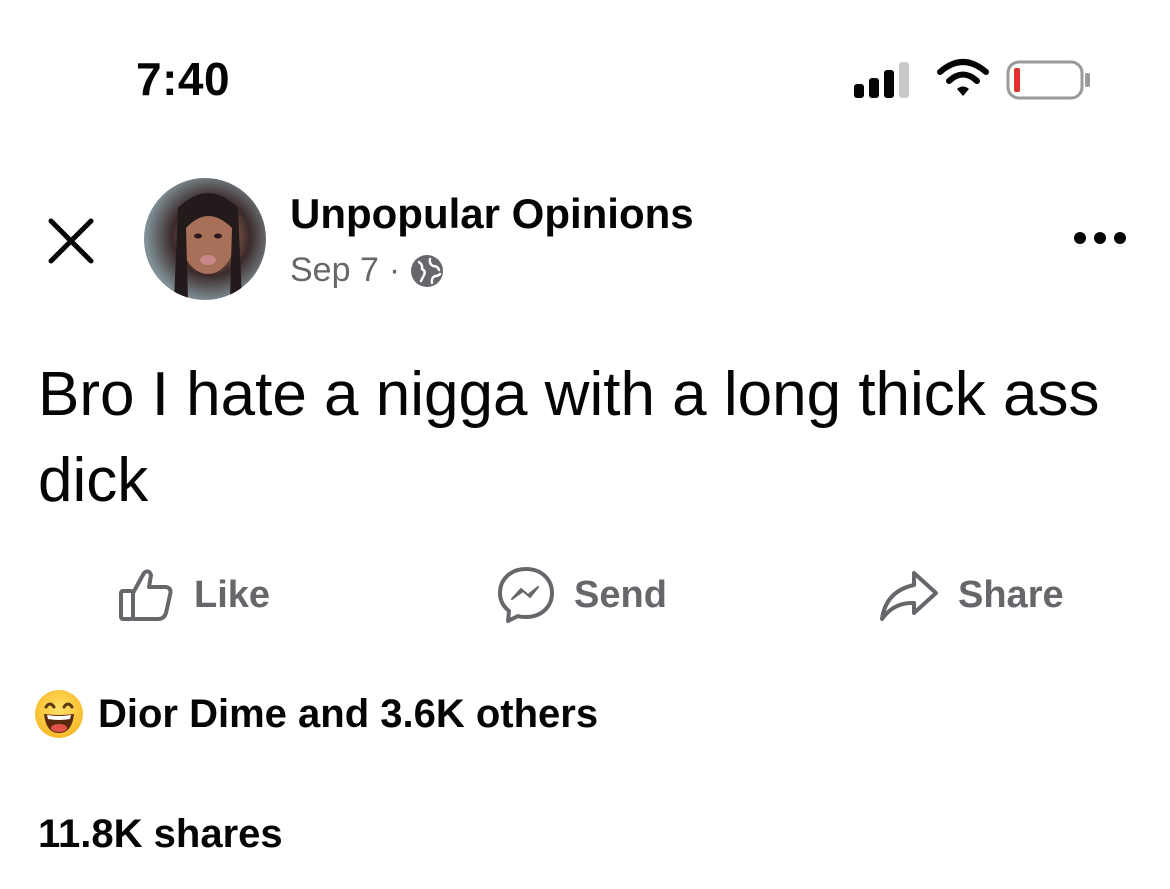 The width and height of the screenshot is (1170, 889). I want to click on send-label: Send, so click(620, 594).